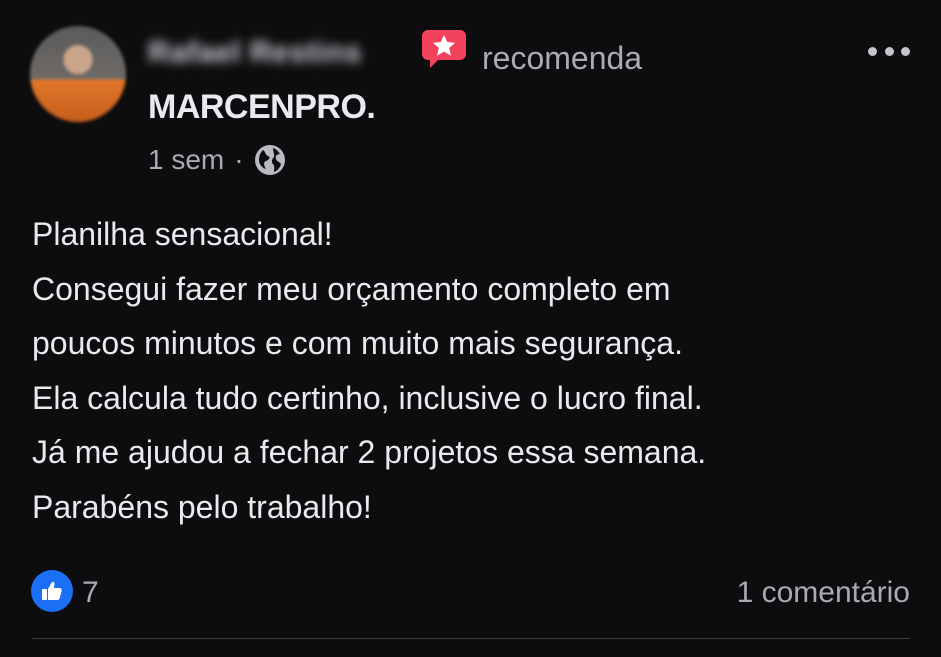 The image size is (941, 657). I want to click on more-options-icon, so click(889, 51).